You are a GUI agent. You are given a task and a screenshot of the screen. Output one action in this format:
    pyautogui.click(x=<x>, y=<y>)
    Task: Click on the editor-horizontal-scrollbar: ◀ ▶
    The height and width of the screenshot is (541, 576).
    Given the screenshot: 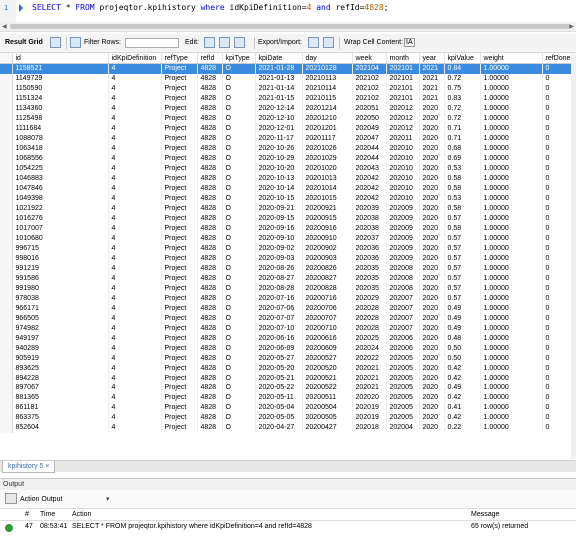 What is the action you would take?
    pyautogui.click(x=288, y=27)
    